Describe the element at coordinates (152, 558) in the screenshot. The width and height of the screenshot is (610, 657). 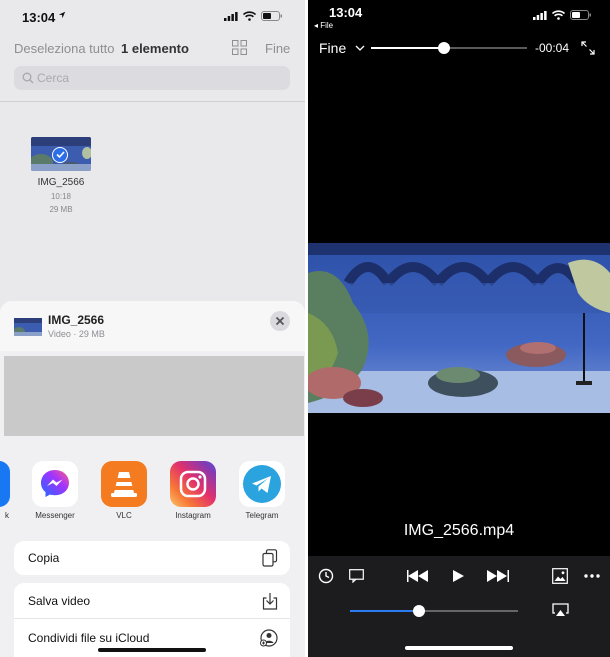
I see `copy-action: Copia` at that location.